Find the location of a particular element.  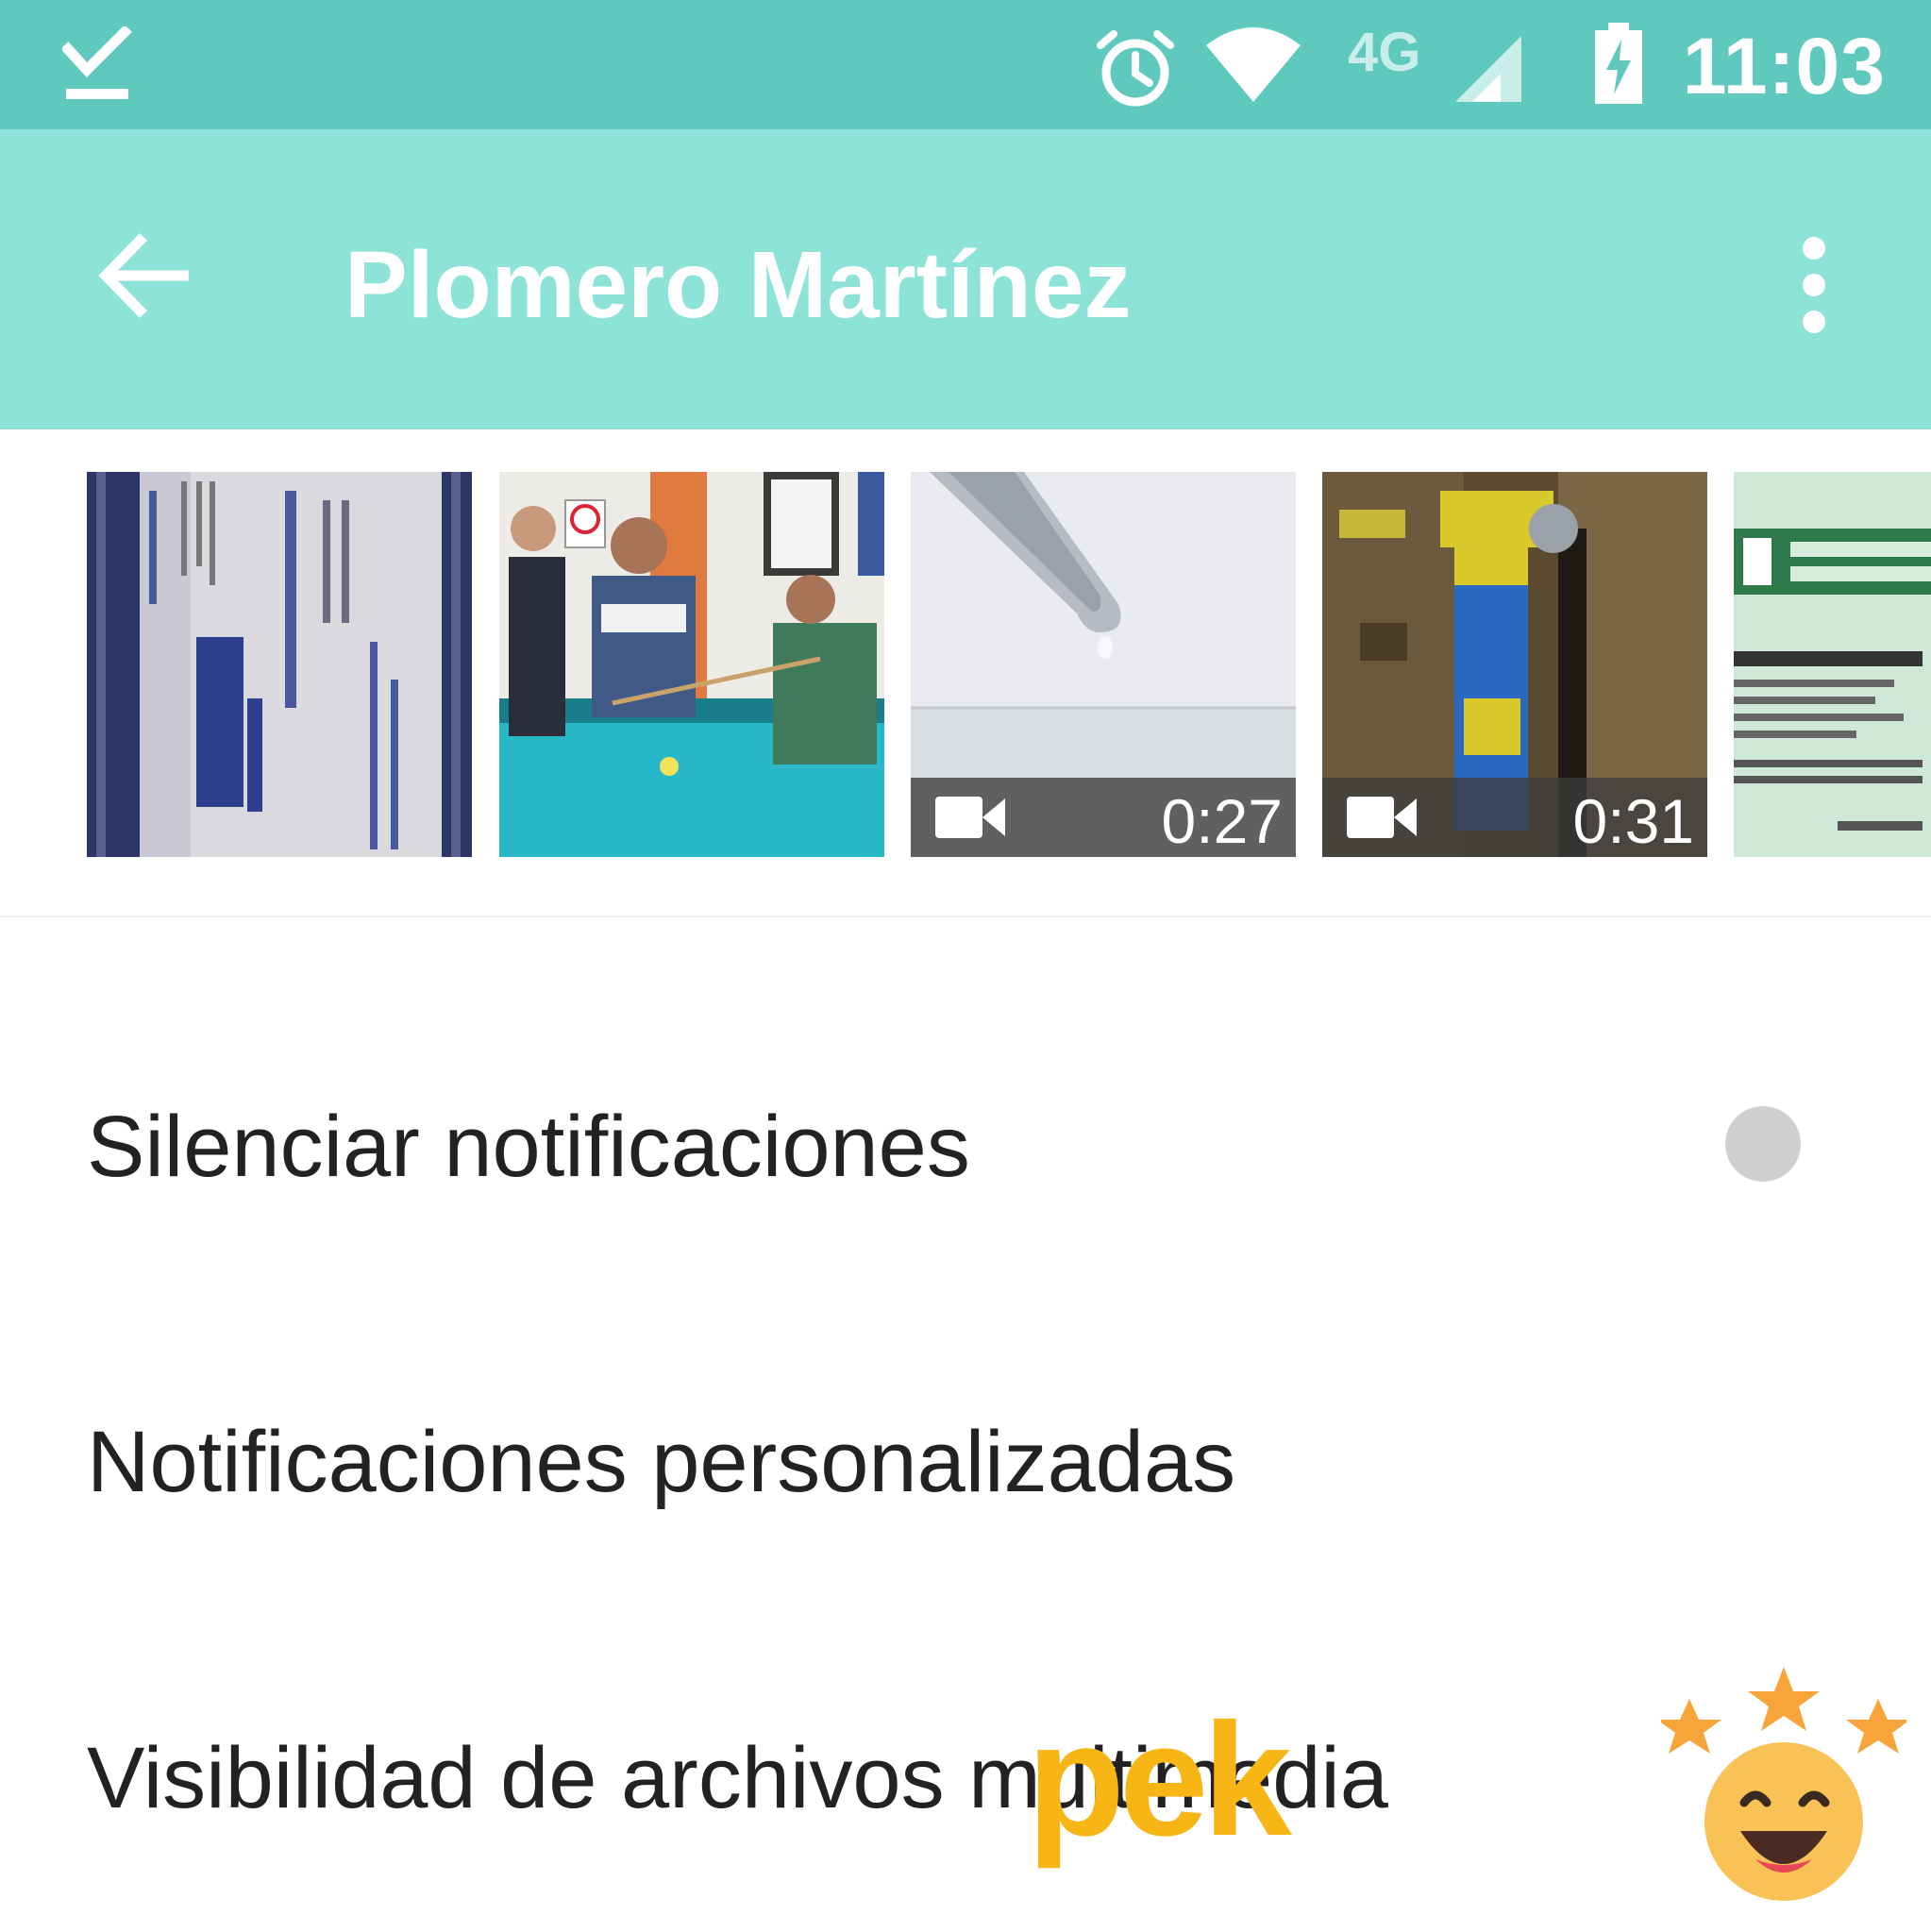

media-thumbnail-video-2: 0:31 is located at coordinates (1514, 664).